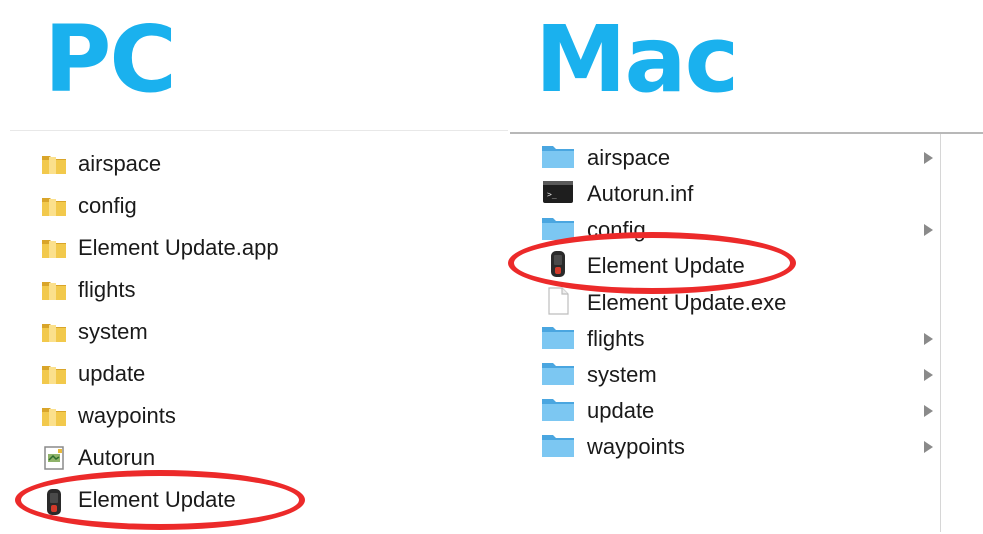  What do you see at coordinates (741, 411) in the screenshot?
I see `mac-item-update: update` at bounding box center [741, 411].